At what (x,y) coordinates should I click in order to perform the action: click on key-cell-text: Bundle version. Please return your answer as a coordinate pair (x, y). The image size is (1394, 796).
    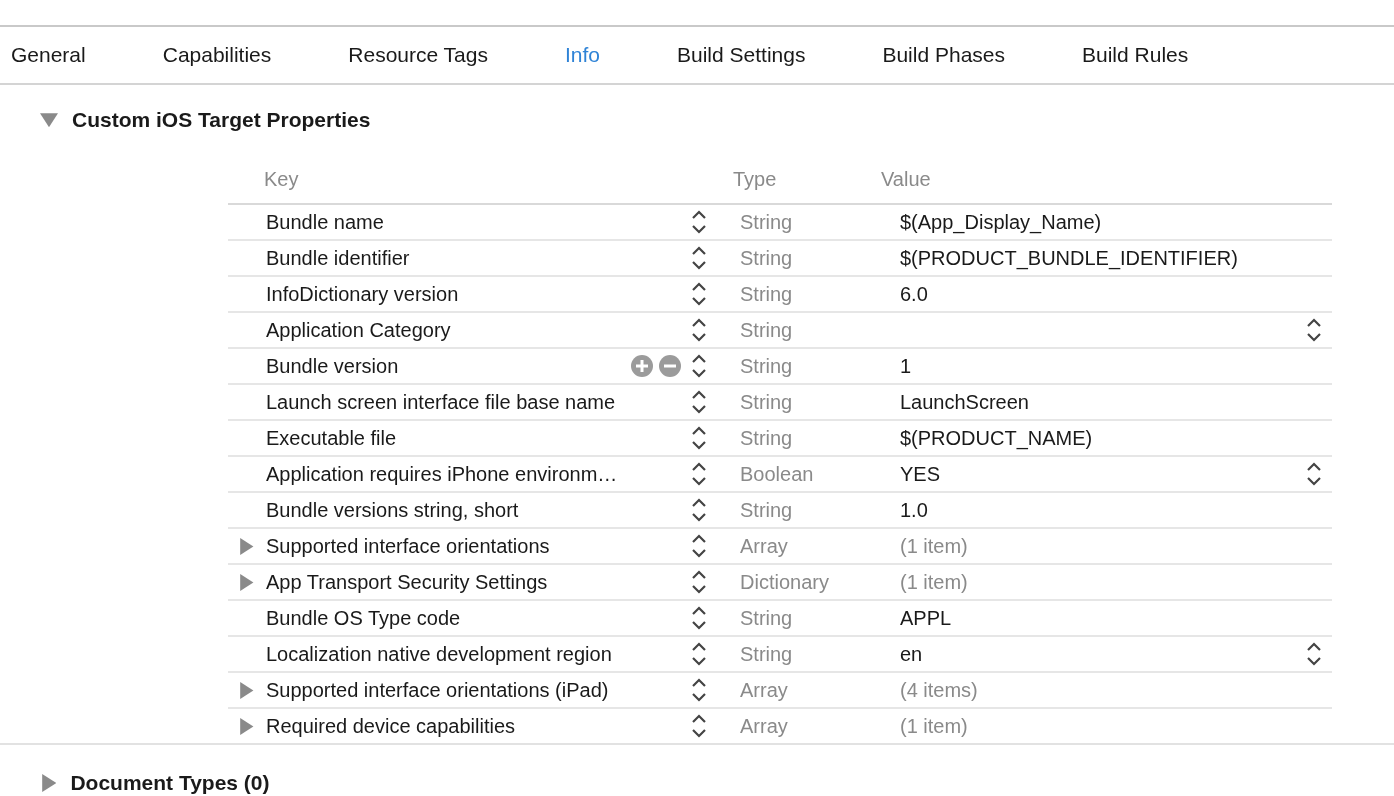
    Looking at the image, I should click on (333, 366).